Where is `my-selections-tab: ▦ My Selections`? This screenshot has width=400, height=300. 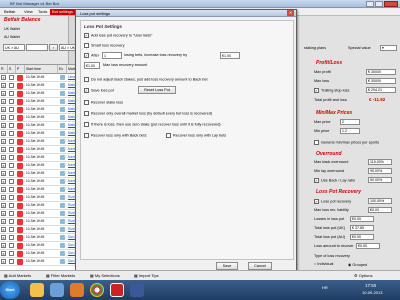
my-selections-tab: ▦ My Selections is located at coordinates (105, 276).